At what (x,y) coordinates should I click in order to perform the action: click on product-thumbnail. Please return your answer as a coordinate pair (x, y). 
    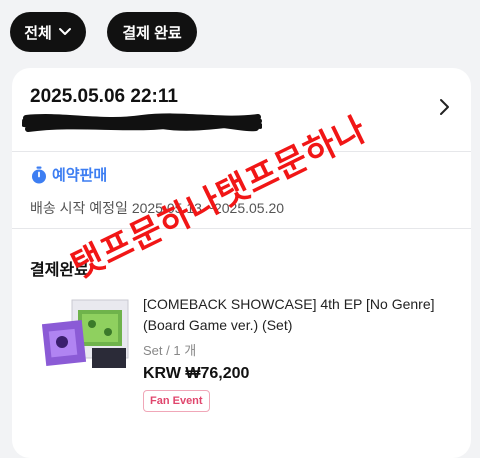
    Looking at the image, I should click on (86, 334).